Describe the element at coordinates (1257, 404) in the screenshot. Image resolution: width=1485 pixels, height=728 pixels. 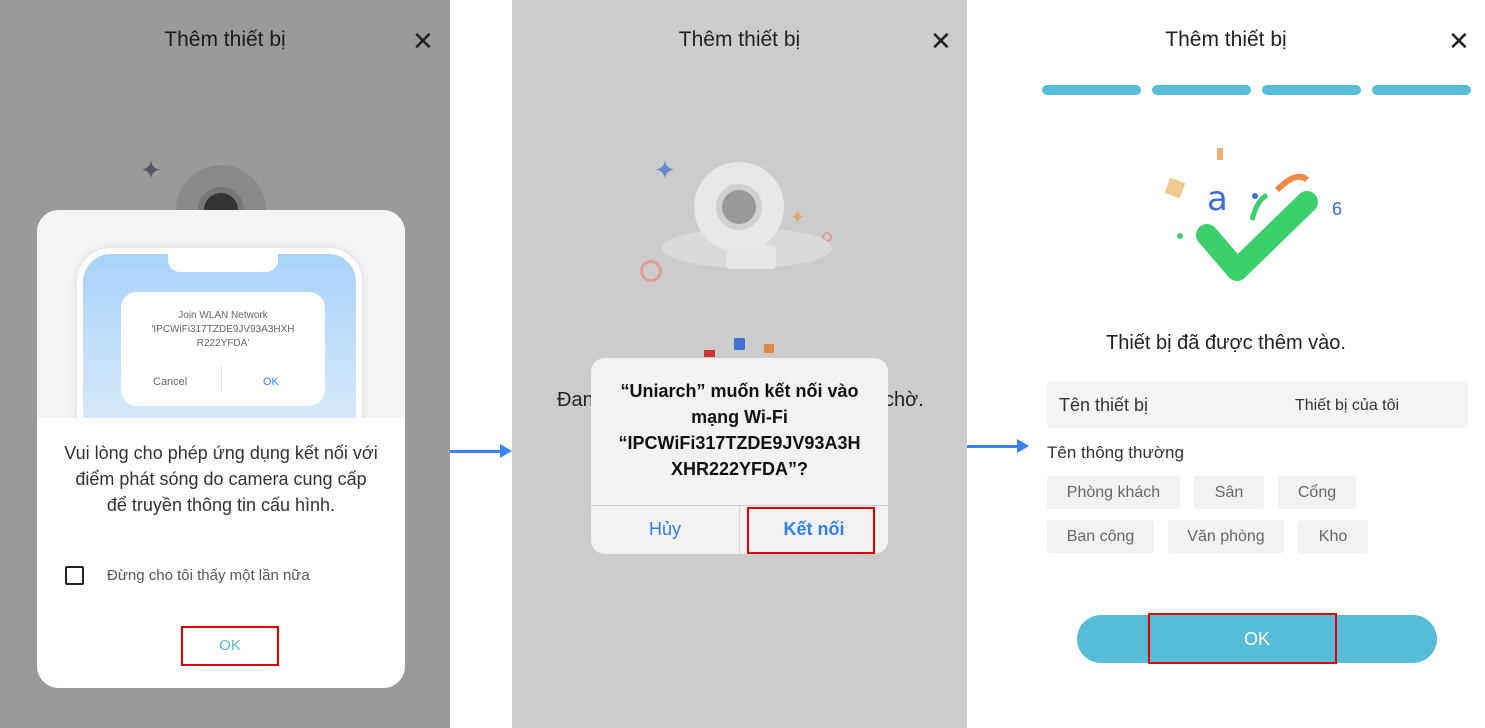
I see `device-name-field: Tên thiết bị Thiết bị của tôi` at that location.